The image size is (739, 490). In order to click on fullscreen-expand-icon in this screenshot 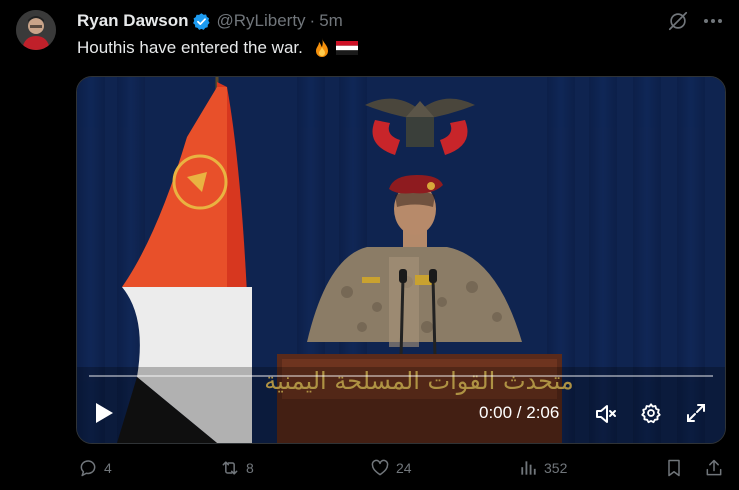, I will do `click(696, 413)`.